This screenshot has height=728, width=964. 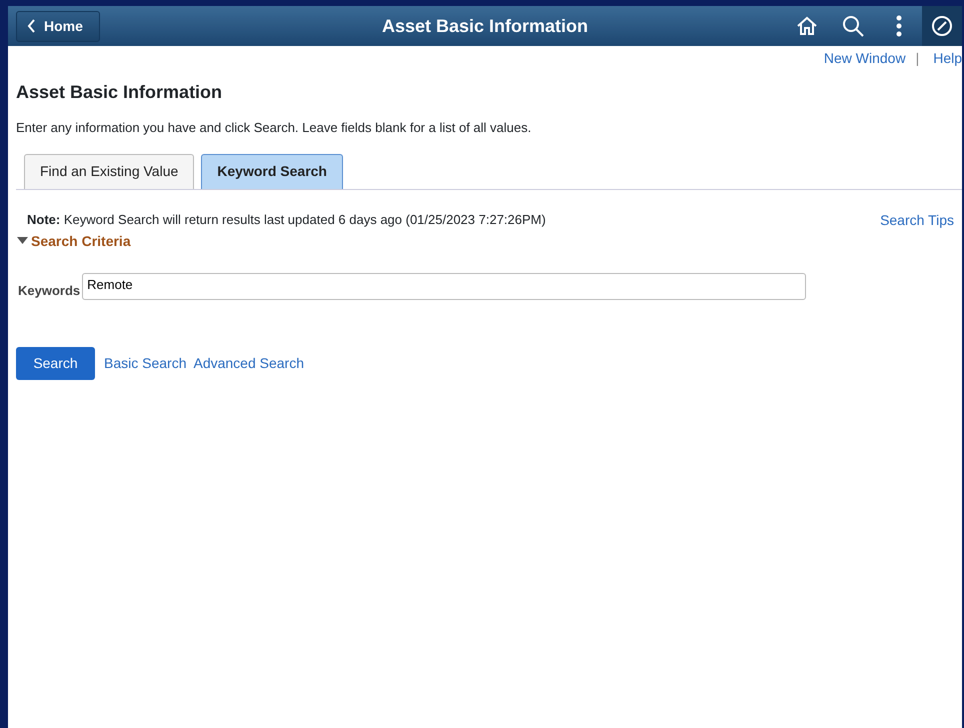 What do you see at coordinates (272, 171) in the screenshot?
I see `tab: Keyword Search` at bounding box center [272, 171].